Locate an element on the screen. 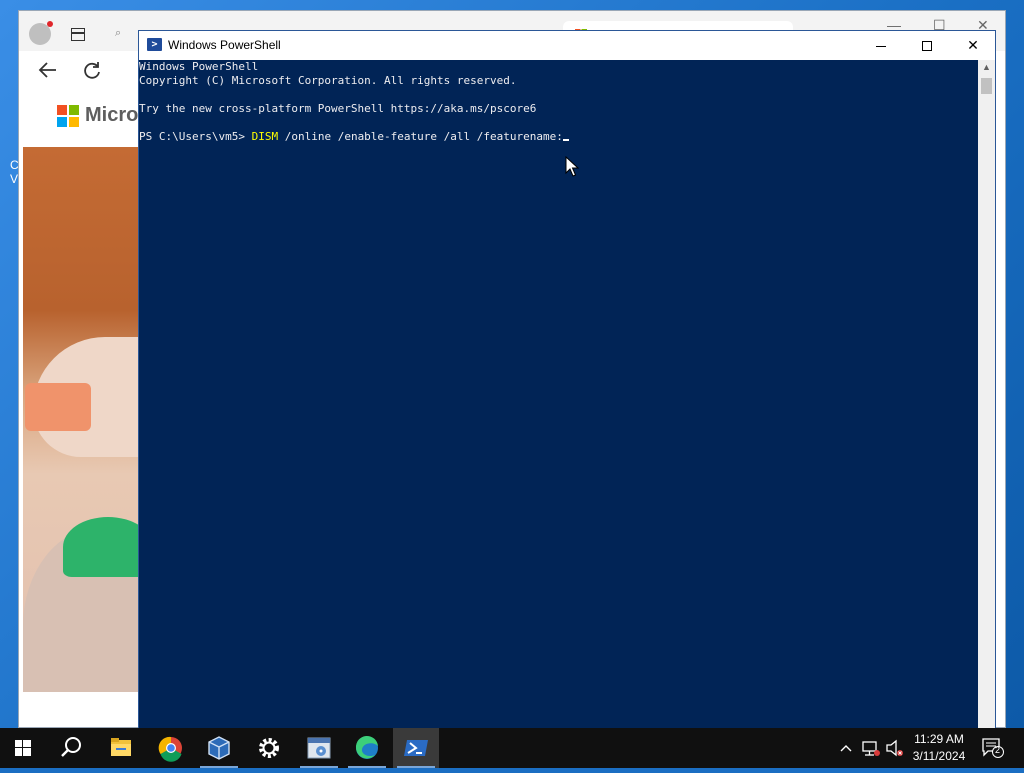  folder-icon is located at coordinates (121, 747).